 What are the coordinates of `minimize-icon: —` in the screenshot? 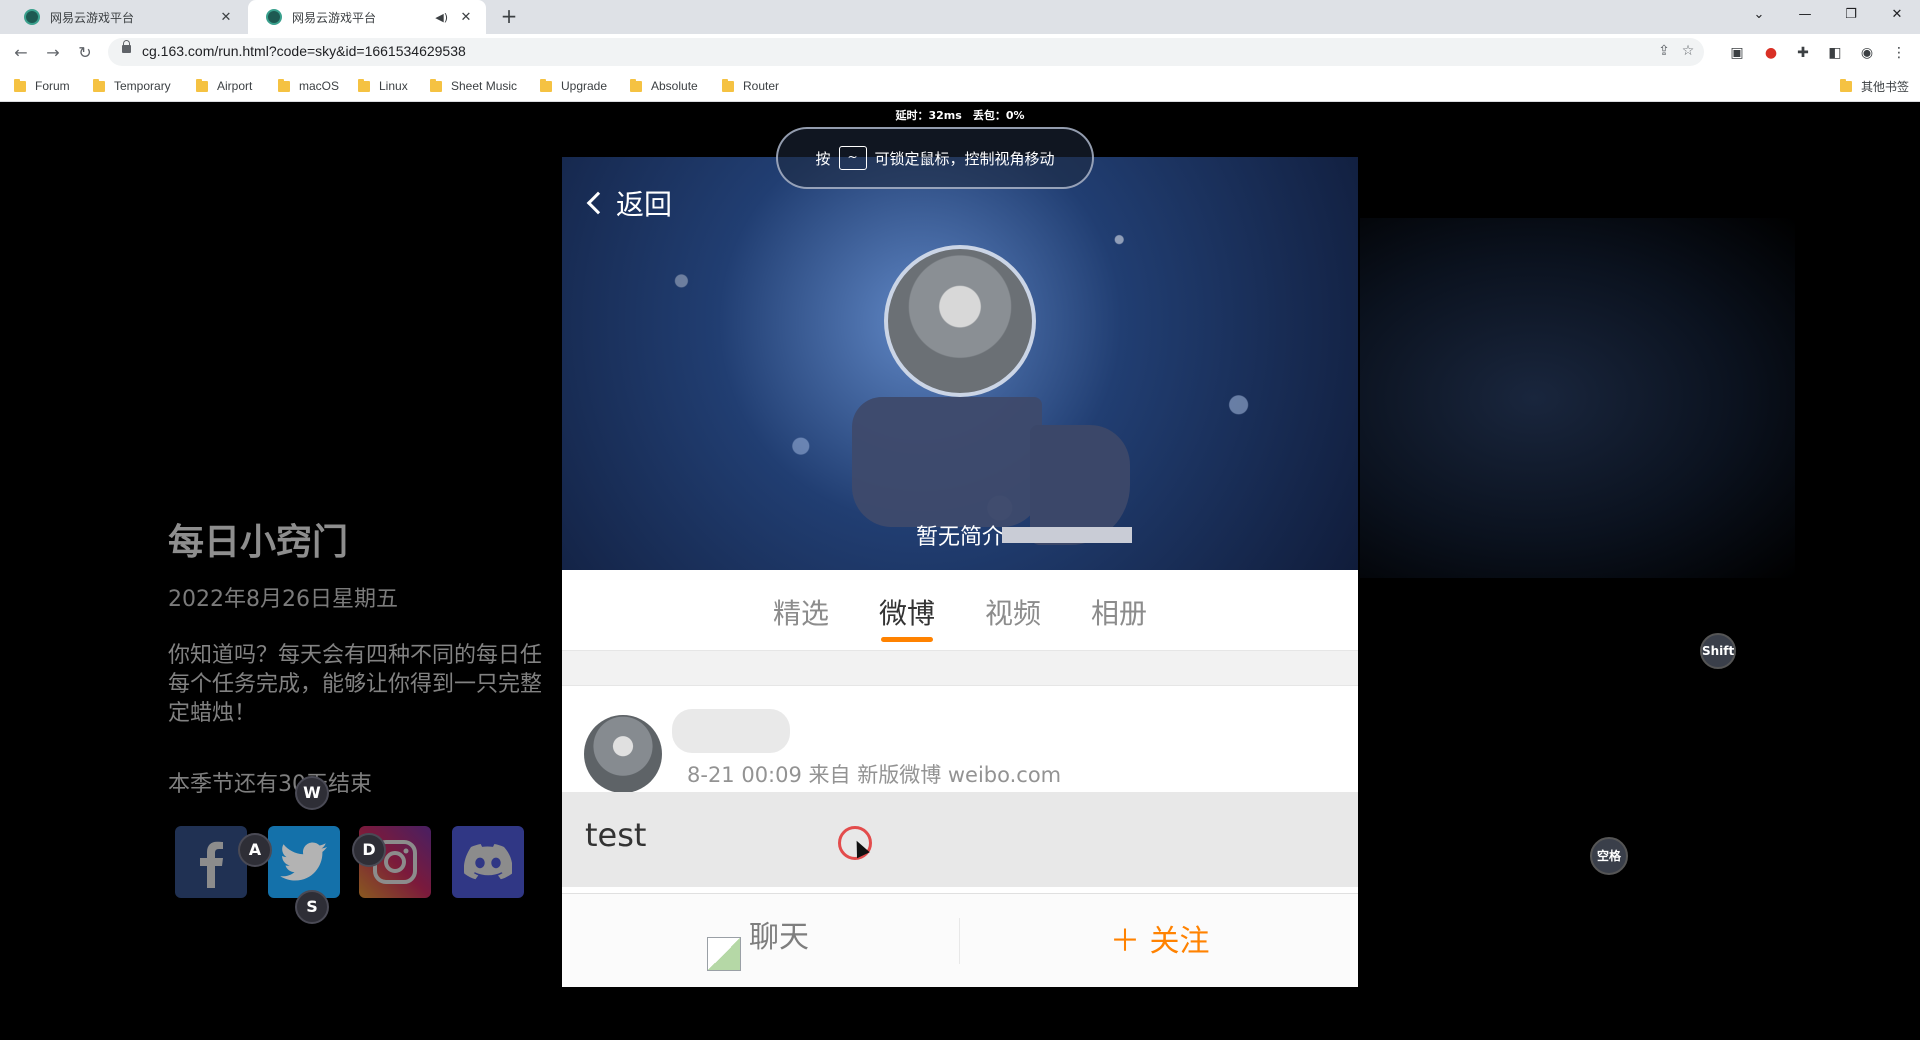 It's located at (1805, 15).